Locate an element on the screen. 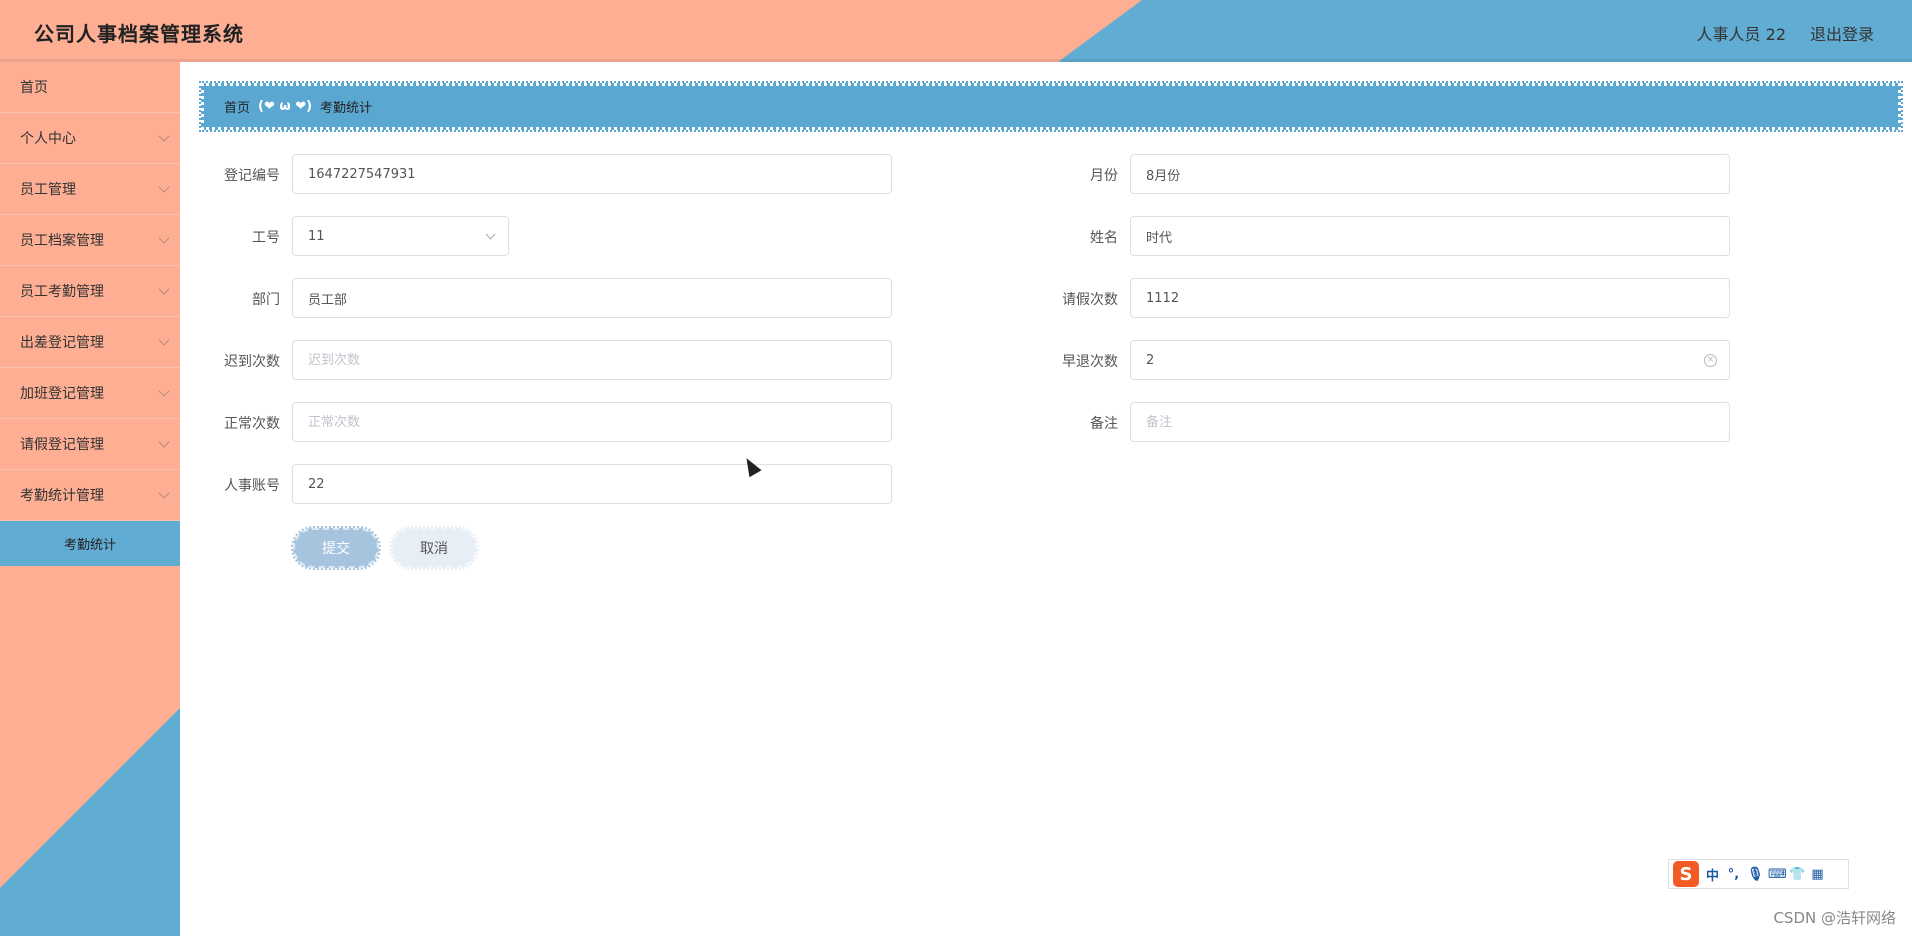 Image resolution: width=1912 pixels, height=936 pixels. breadcrumb-home: 首页 is located at coordinates (237, 106).